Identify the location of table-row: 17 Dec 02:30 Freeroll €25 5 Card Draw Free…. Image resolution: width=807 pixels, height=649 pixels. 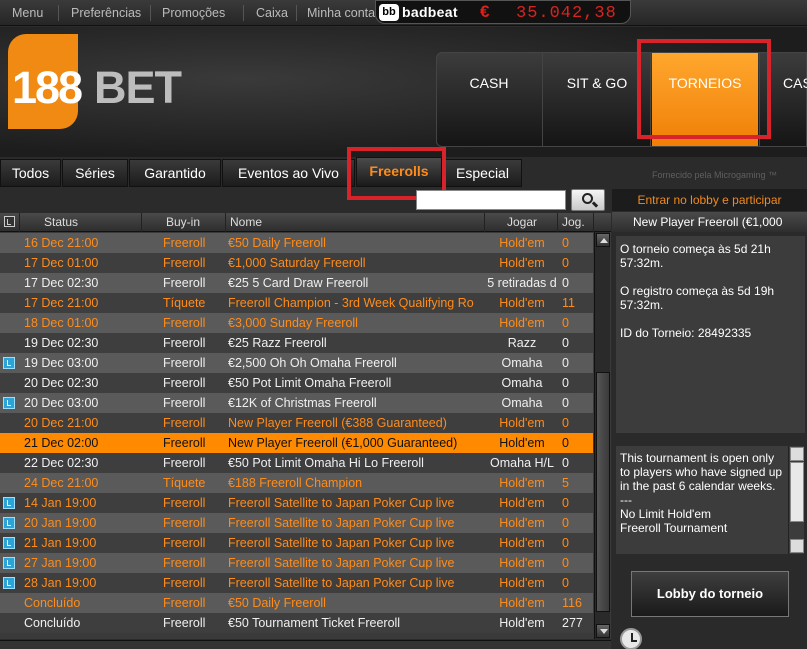
(296, 283).